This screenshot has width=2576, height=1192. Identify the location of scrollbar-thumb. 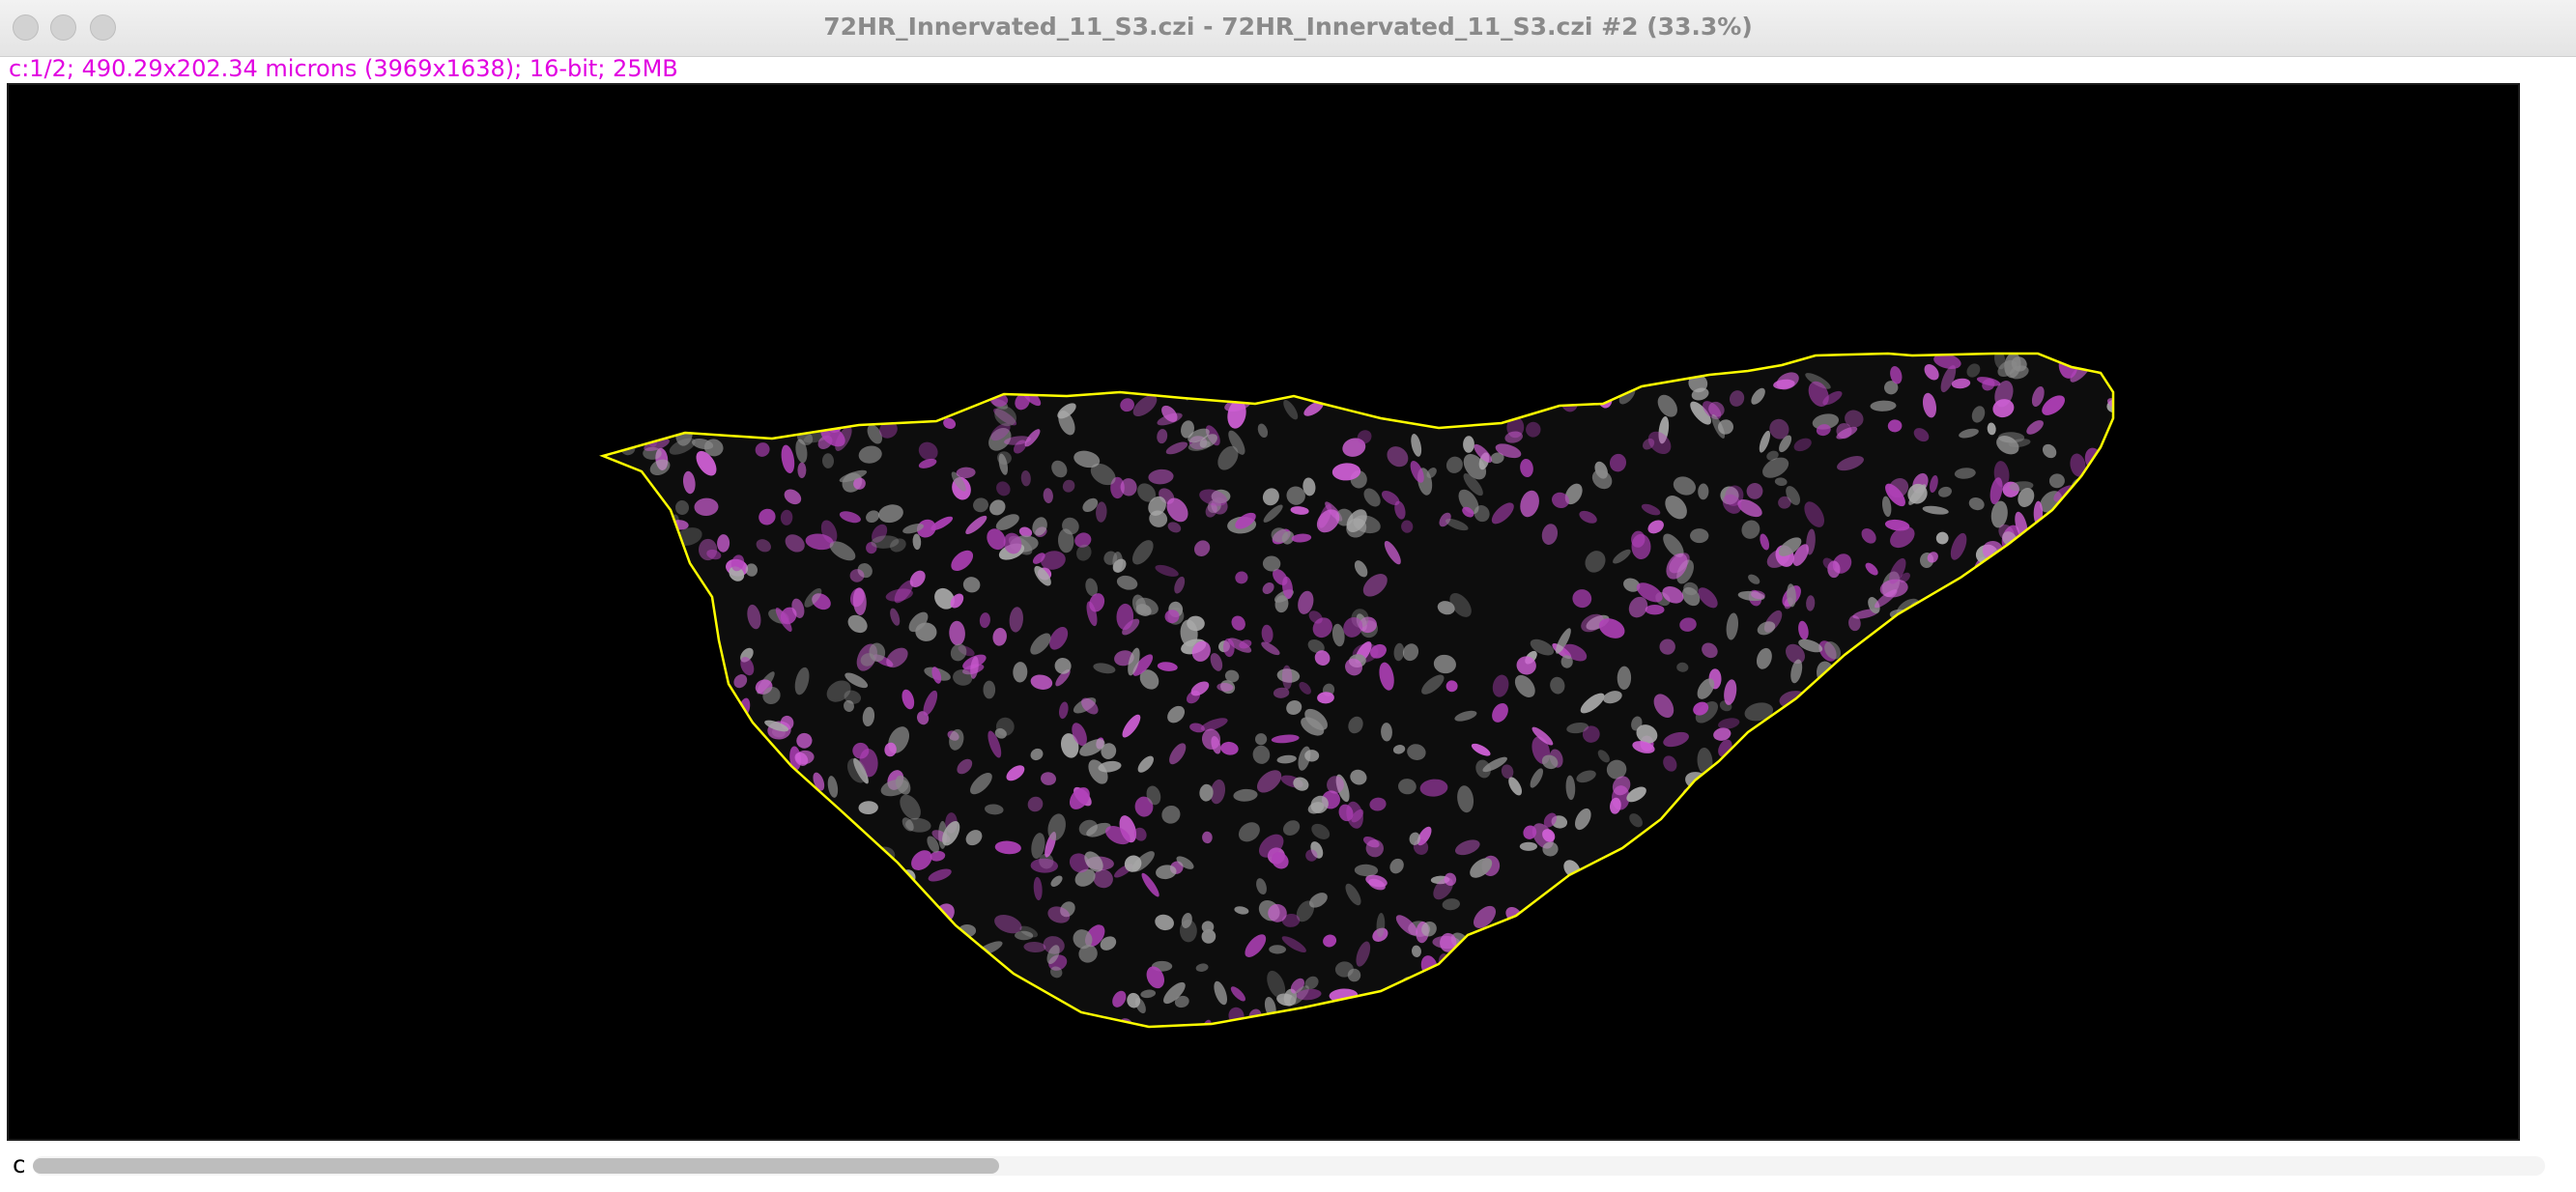
(516, 1166).